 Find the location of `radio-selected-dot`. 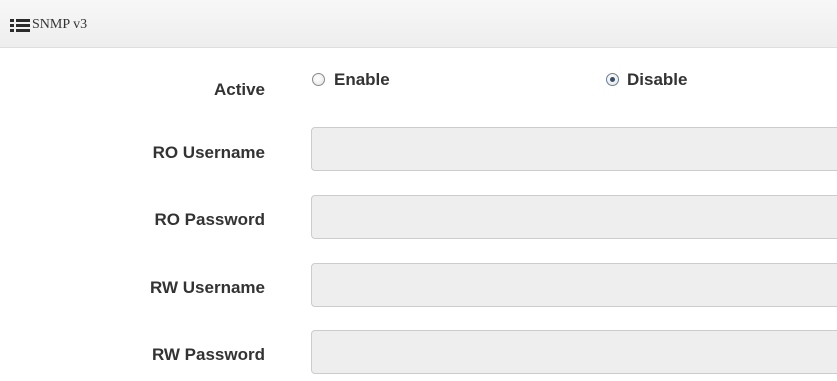

radio-selected-dot is located at coordinates (612, 79).